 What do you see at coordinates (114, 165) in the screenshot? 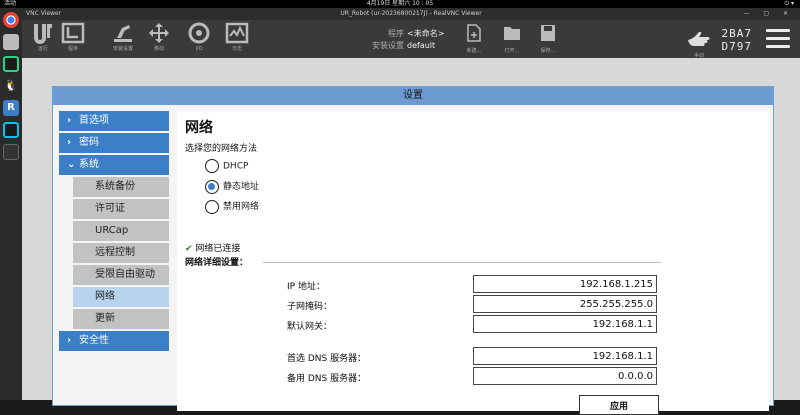
I see `sidebar-item-system: ⌄ 系统` at bounding box center [114, 165].